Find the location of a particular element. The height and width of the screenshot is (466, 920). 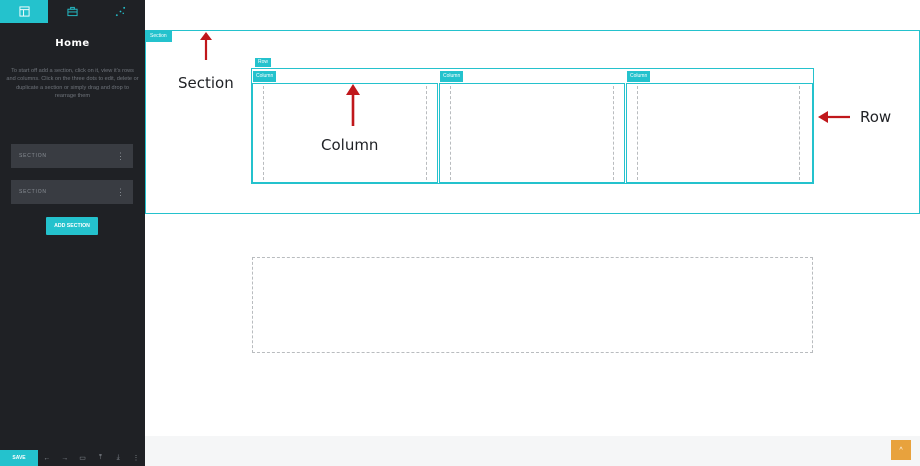

save-button: SAVE is located at coordinates (19, 458).